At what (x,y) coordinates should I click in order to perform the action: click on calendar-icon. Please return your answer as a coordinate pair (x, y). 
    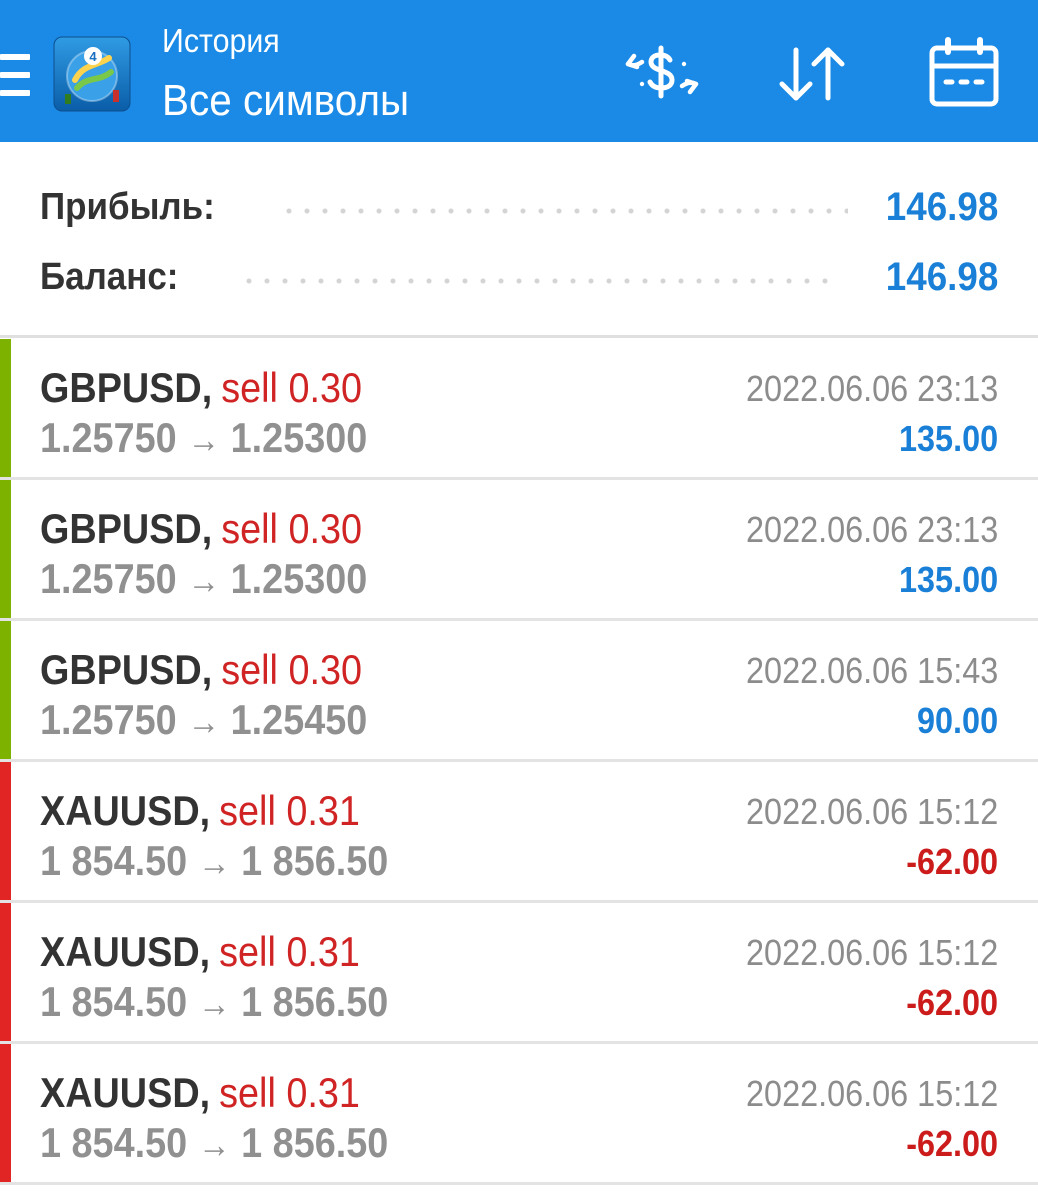
    Looking at the image, I should click on (964, 74).